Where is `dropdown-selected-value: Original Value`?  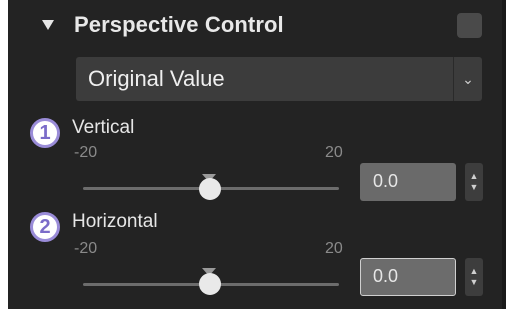
dropdown-selected-value: Original Value is located at coordinates (156, 78).